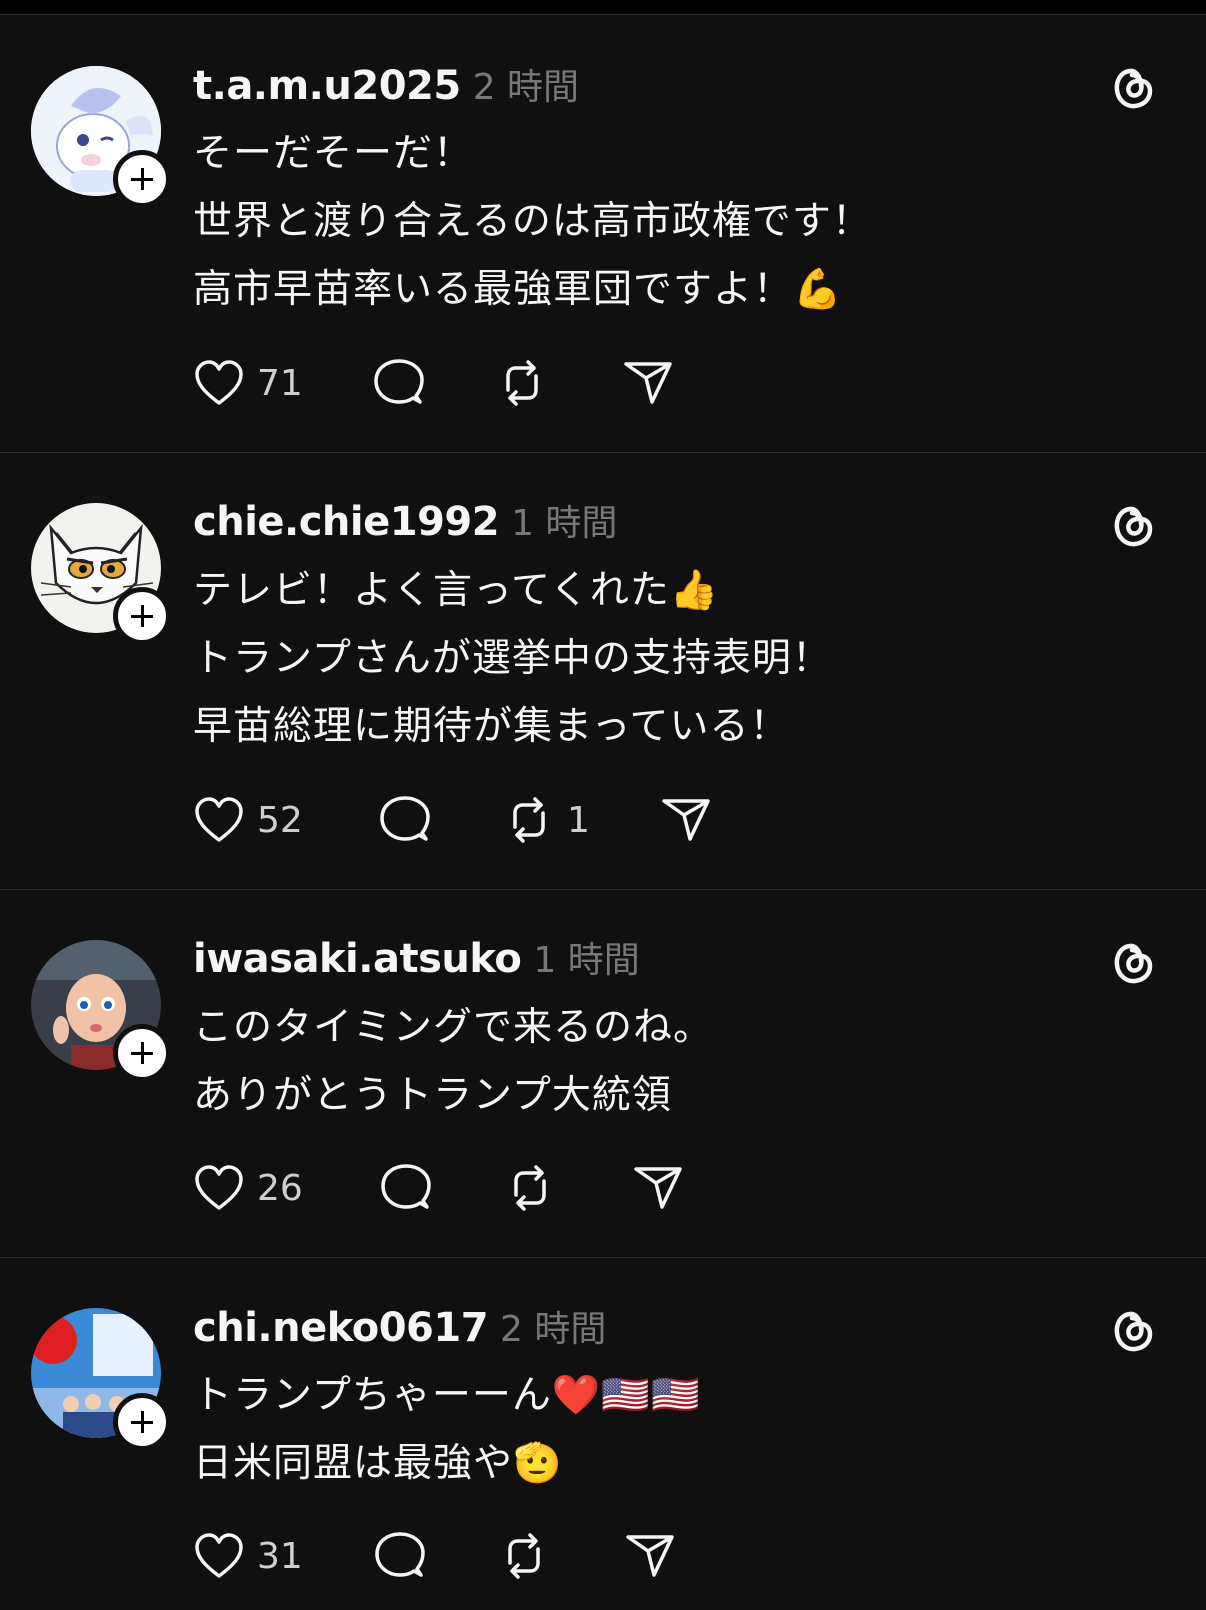  I want to click on status-bar-edge, so click(603, 7).